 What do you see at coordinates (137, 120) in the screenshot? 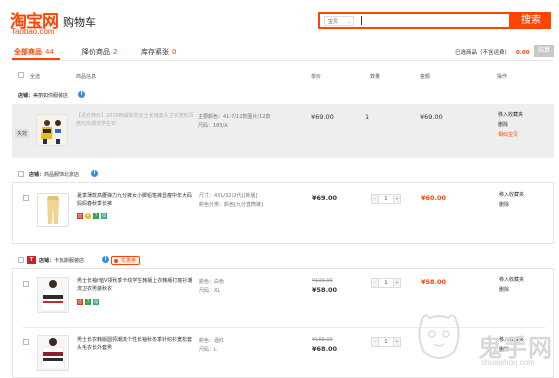
I see `product-title: 【清仓特价】2018韩版新款女士长袖套头卫衣宽松百搭时尚潮流学生衣` at bounding box center [137, 120].